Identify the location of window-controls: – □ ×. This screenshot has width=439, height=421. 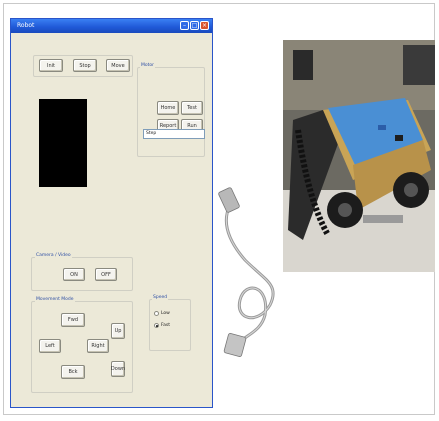
(194, 25).